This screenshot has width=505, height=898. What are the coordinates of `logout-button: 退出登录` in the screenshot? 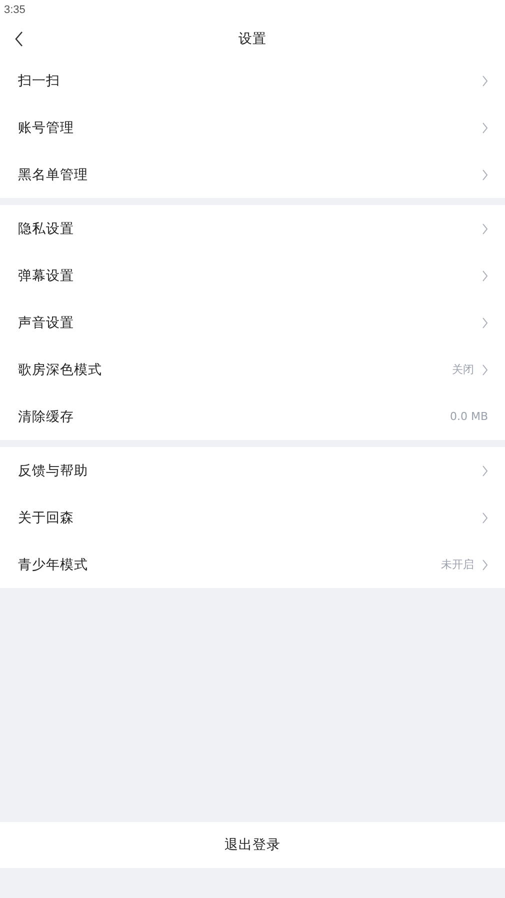 It's located at (252, 845).